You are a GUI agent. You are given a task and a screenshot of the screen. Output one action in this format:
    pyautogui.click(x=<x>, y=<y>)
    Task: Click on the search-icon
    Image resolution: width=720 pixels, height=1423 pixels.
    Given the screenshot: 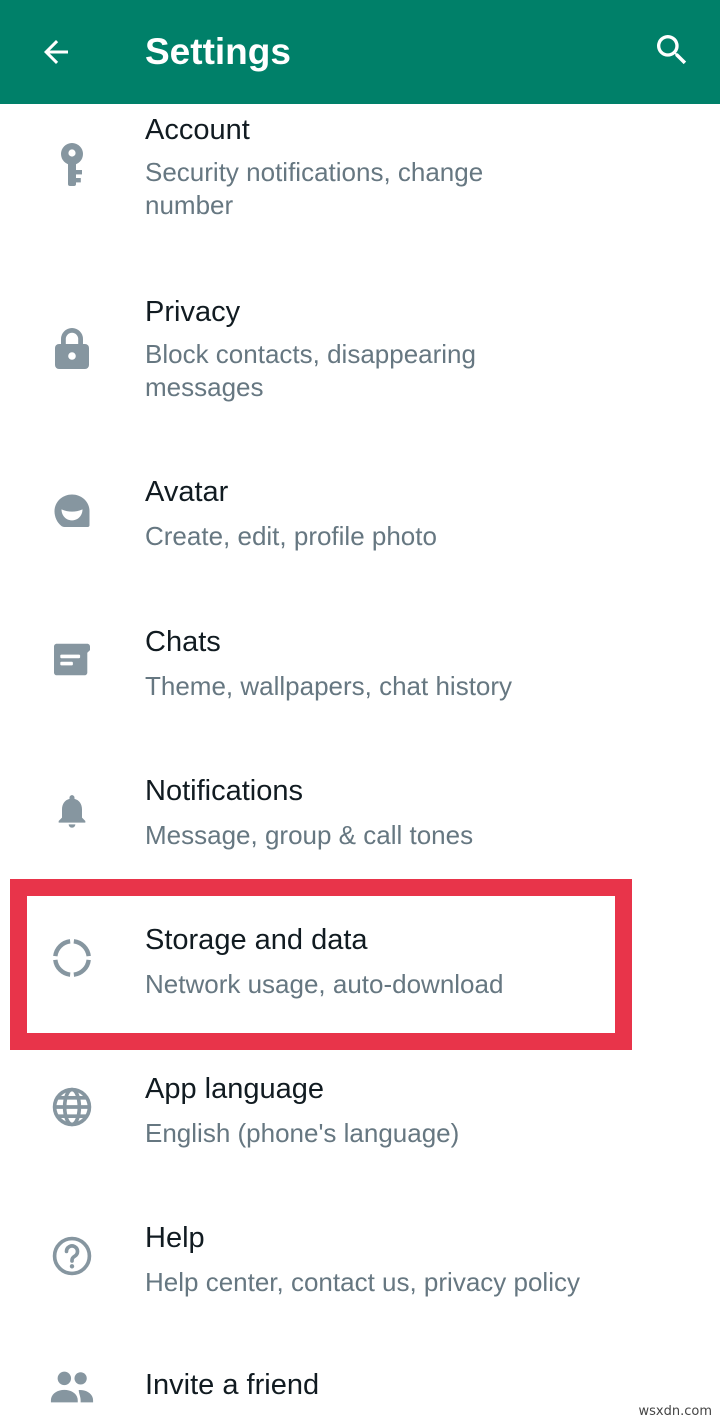 What is the action you would take?
    pyautogui.click(x=672, y=50)
    